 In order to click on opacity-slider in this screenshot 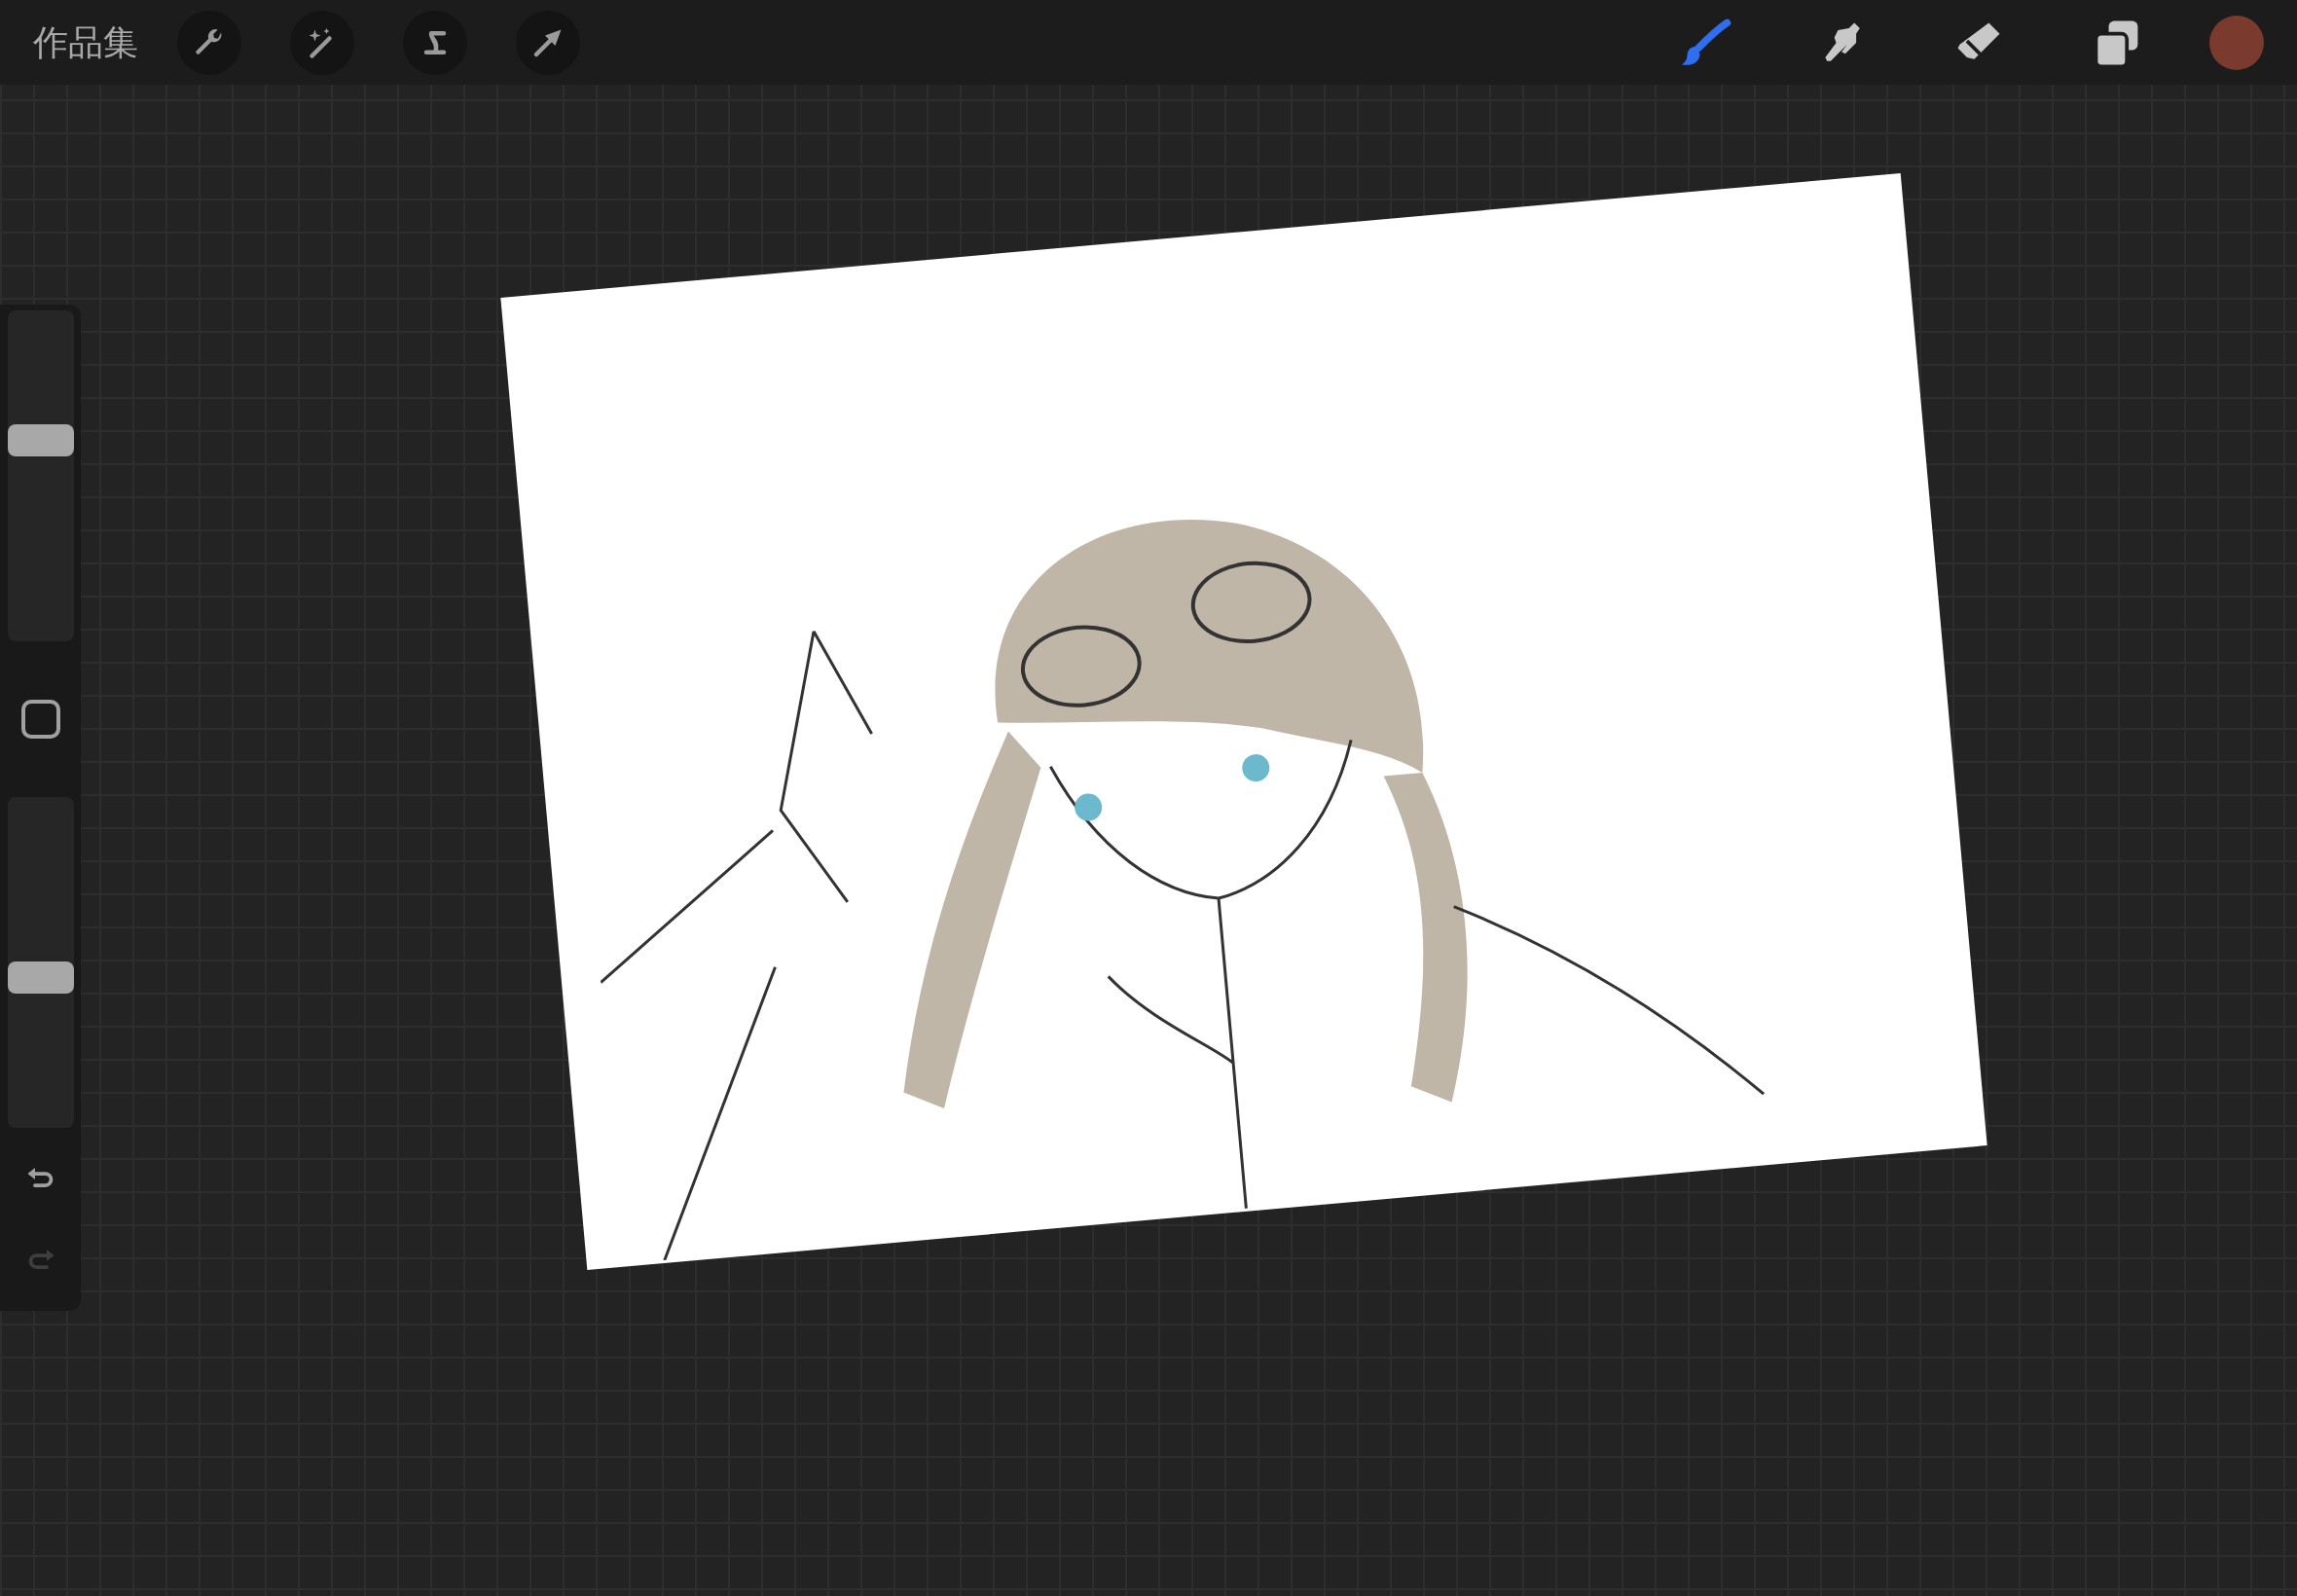, I will do `click(40, 962)`.